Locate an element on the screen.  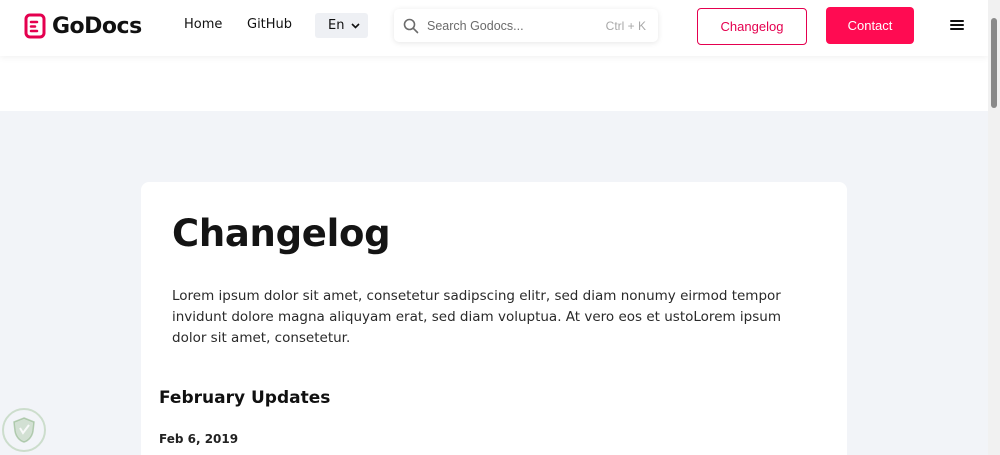
search-shortcut-hint: Ctrl + K is located at coordinates (625, 25).